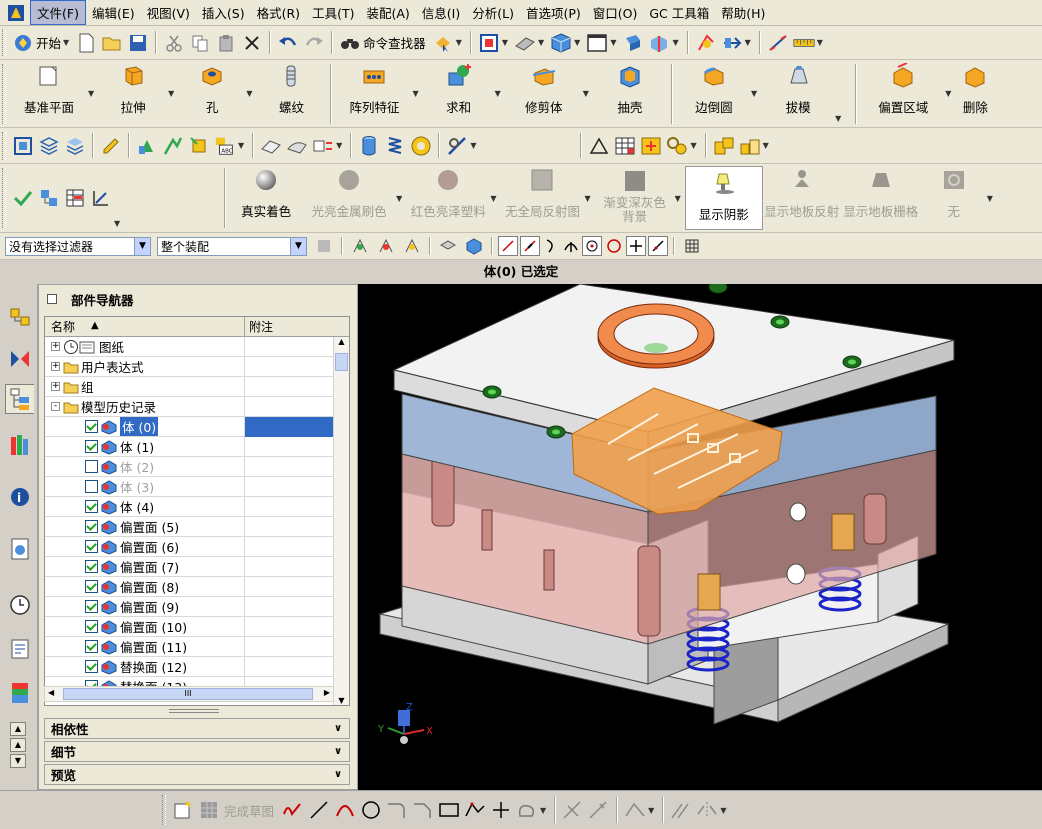  What do you see at coordinates (571, 246) in the screenshot?
I see `snap-intersection-icon` at bounding box center [571, 246].